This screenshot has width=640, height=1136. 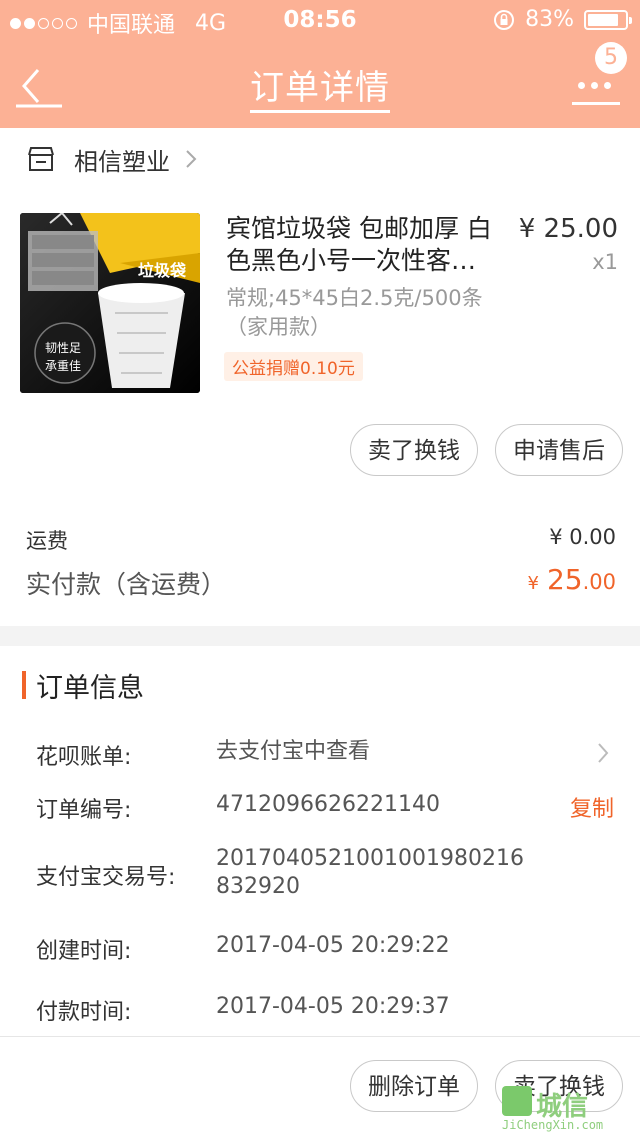 What do you see at coordinates (110, 303) in the screenshot?
I see `product-image: 垃圾袋 韧性足 承重佳` at bounding box center [110, 303].